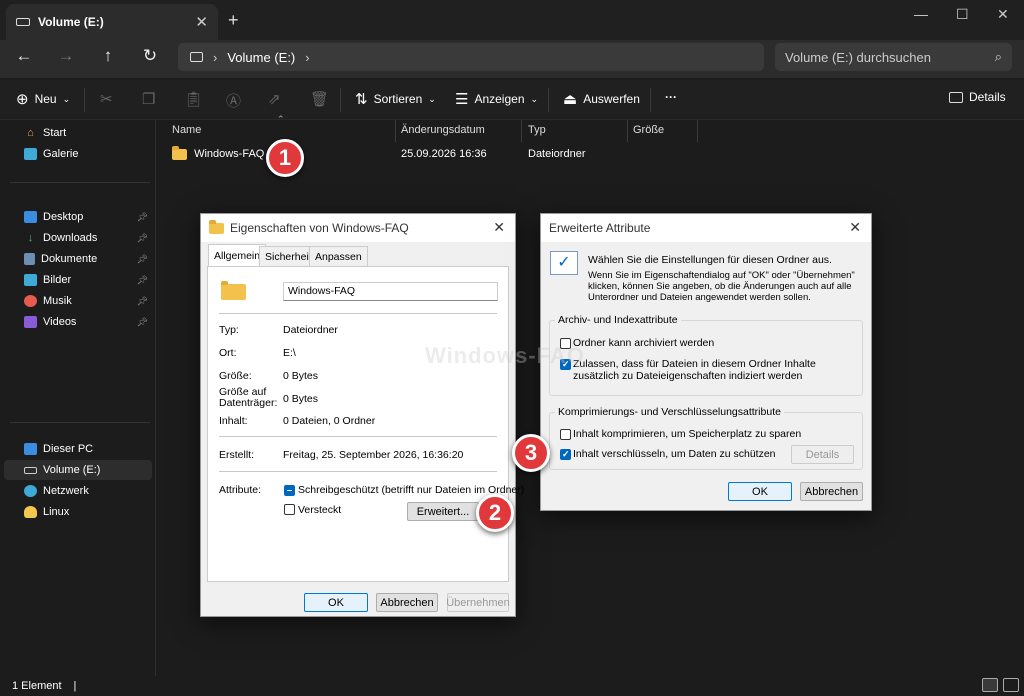 This screenshot has height=696, width=1024. I want to click on column-header-name: Name, so click(186, 130).